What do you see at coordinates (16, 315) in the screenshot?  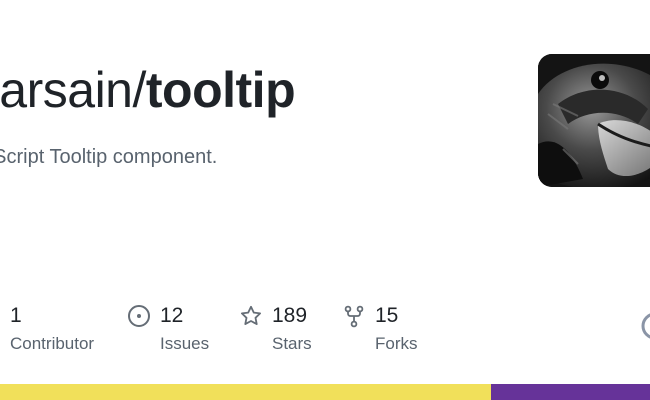 I see `contributors-count: 1` at bounding box center [16, 315].